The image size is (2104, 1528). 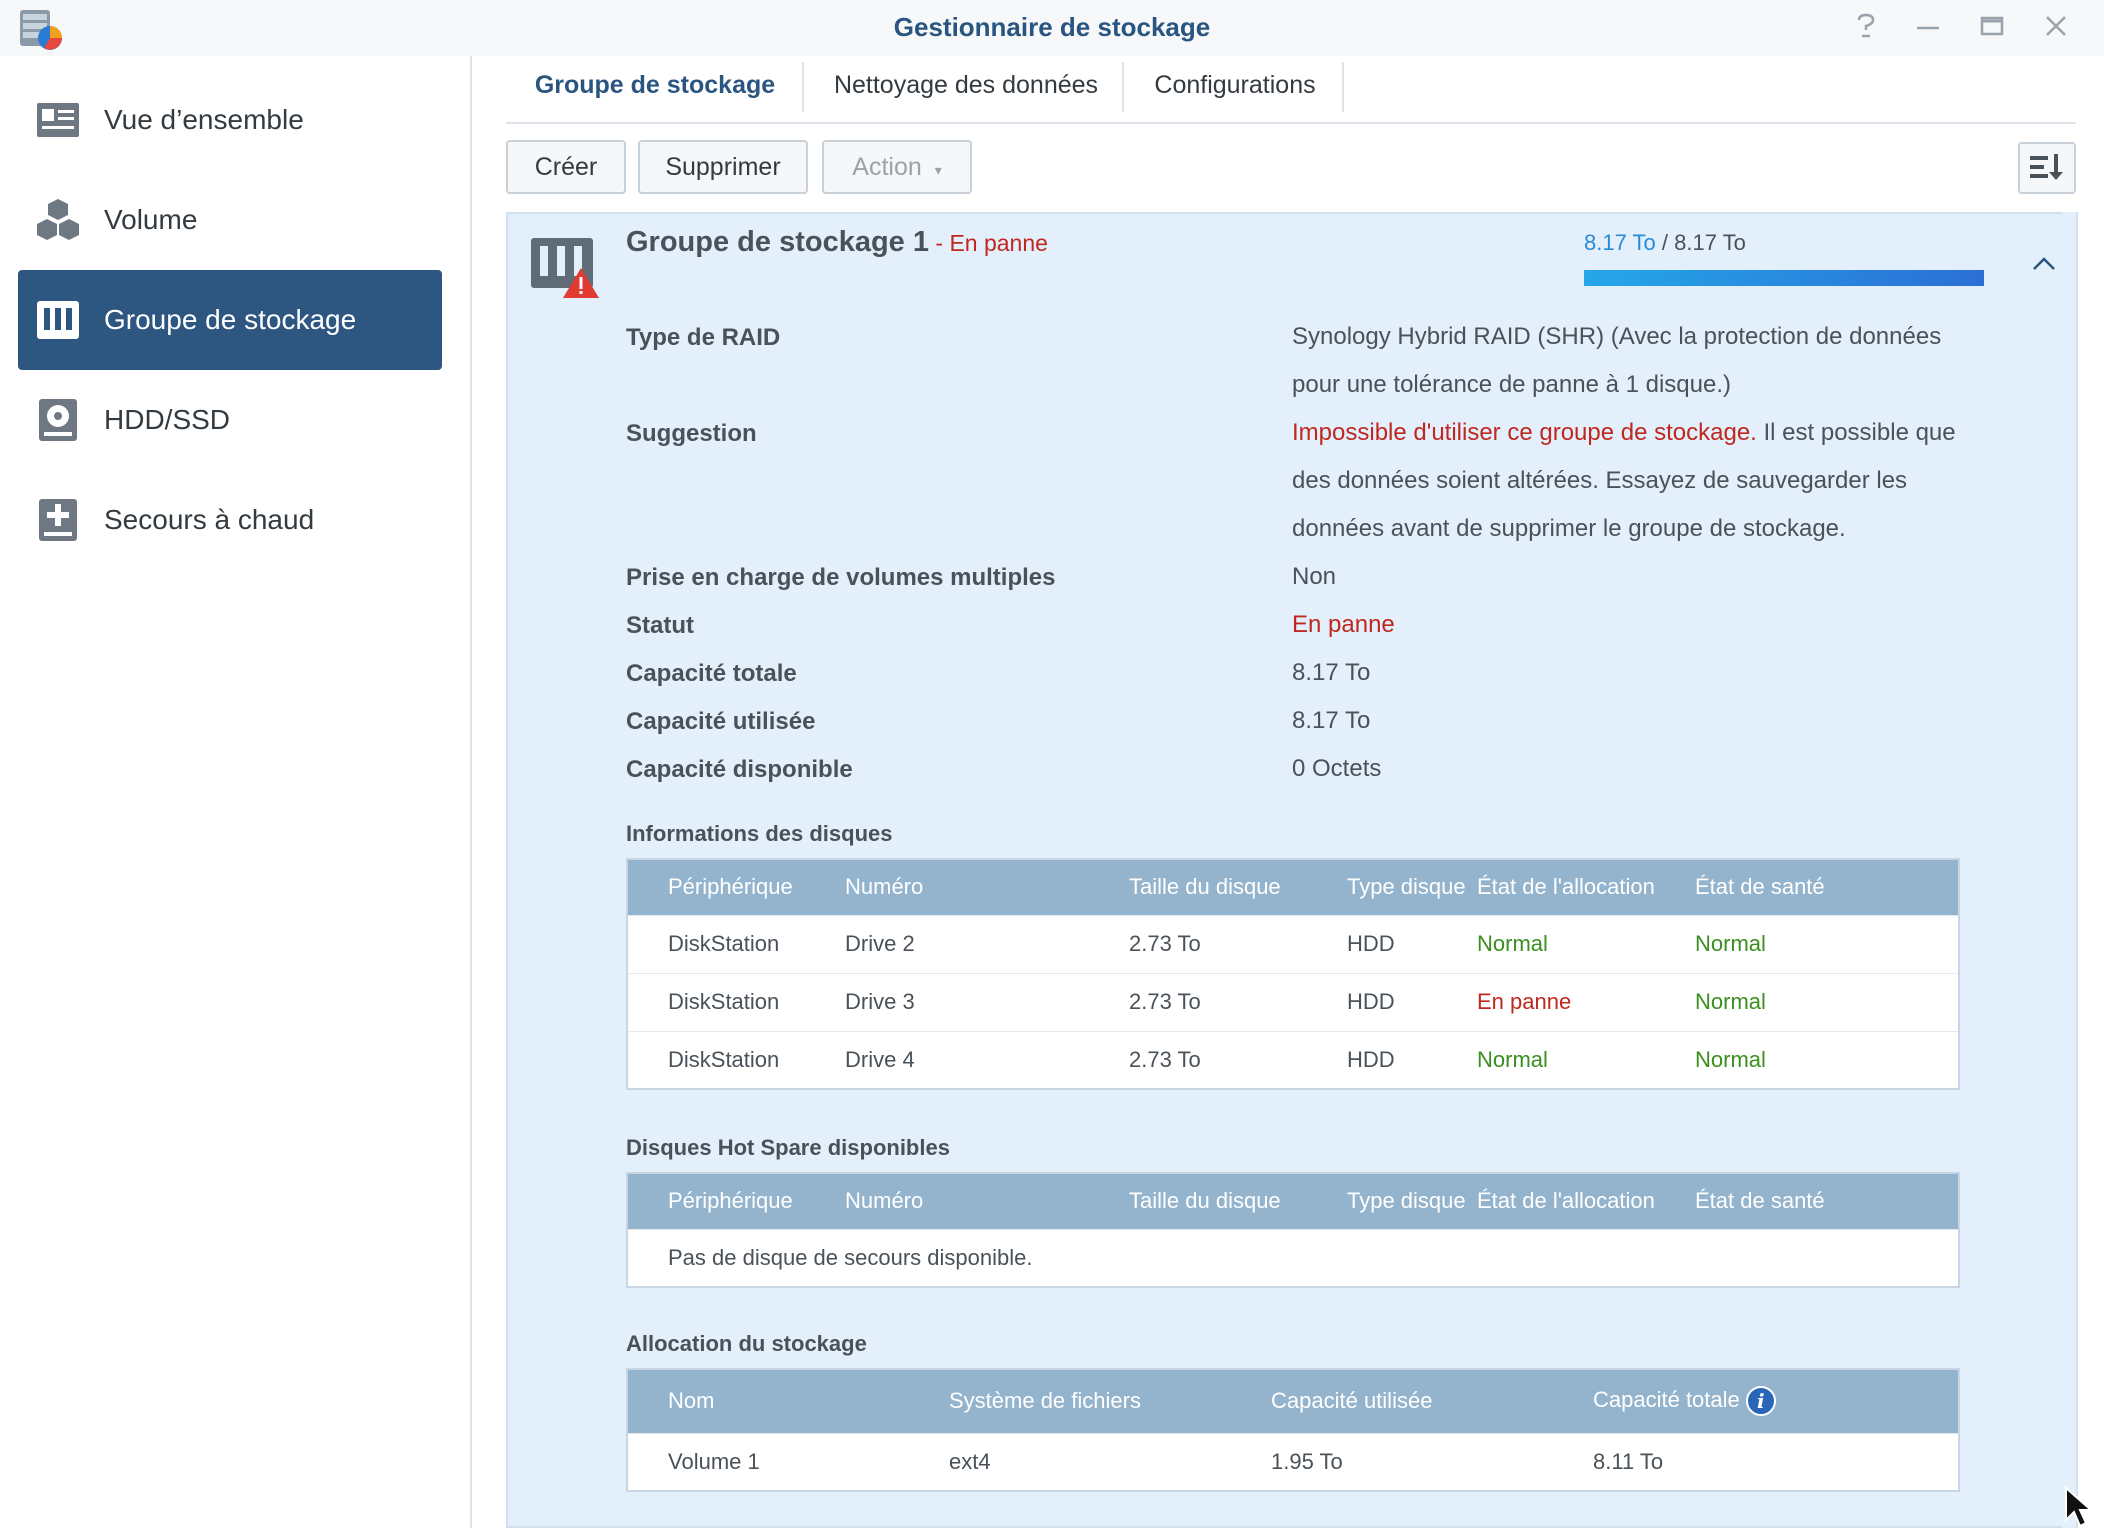 What do you see at coordinates (1512, 1059) in the screenshot?
I see `allocation-status: Normal` at bounding box center [1512, 1059].